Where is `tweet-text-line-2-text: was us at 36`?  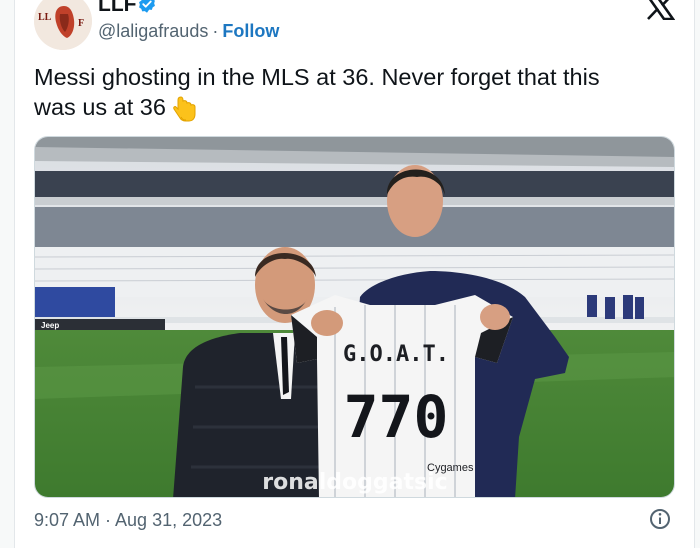
tweet-text-line-2-text: was us at 36 is located at coordinates (100, 107).